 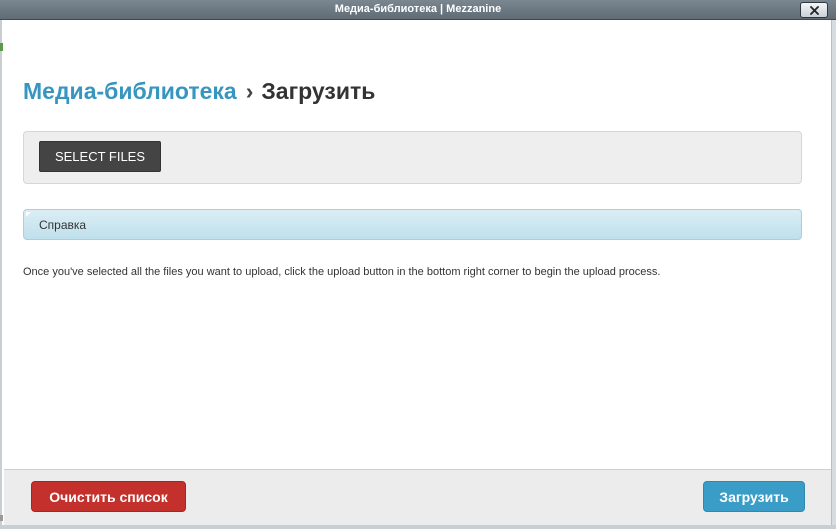 What do you see at coordinates (1, 274) in the screenshot?
I see `window-frame-left` at bounding box center [1, 274].